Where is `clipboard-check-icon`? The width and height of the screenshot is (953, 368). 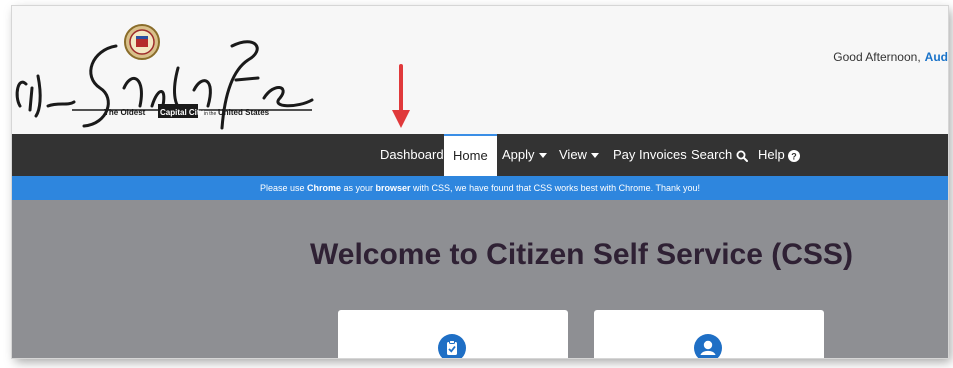
clipboard-check-icon is located at coordinates (452, 346).